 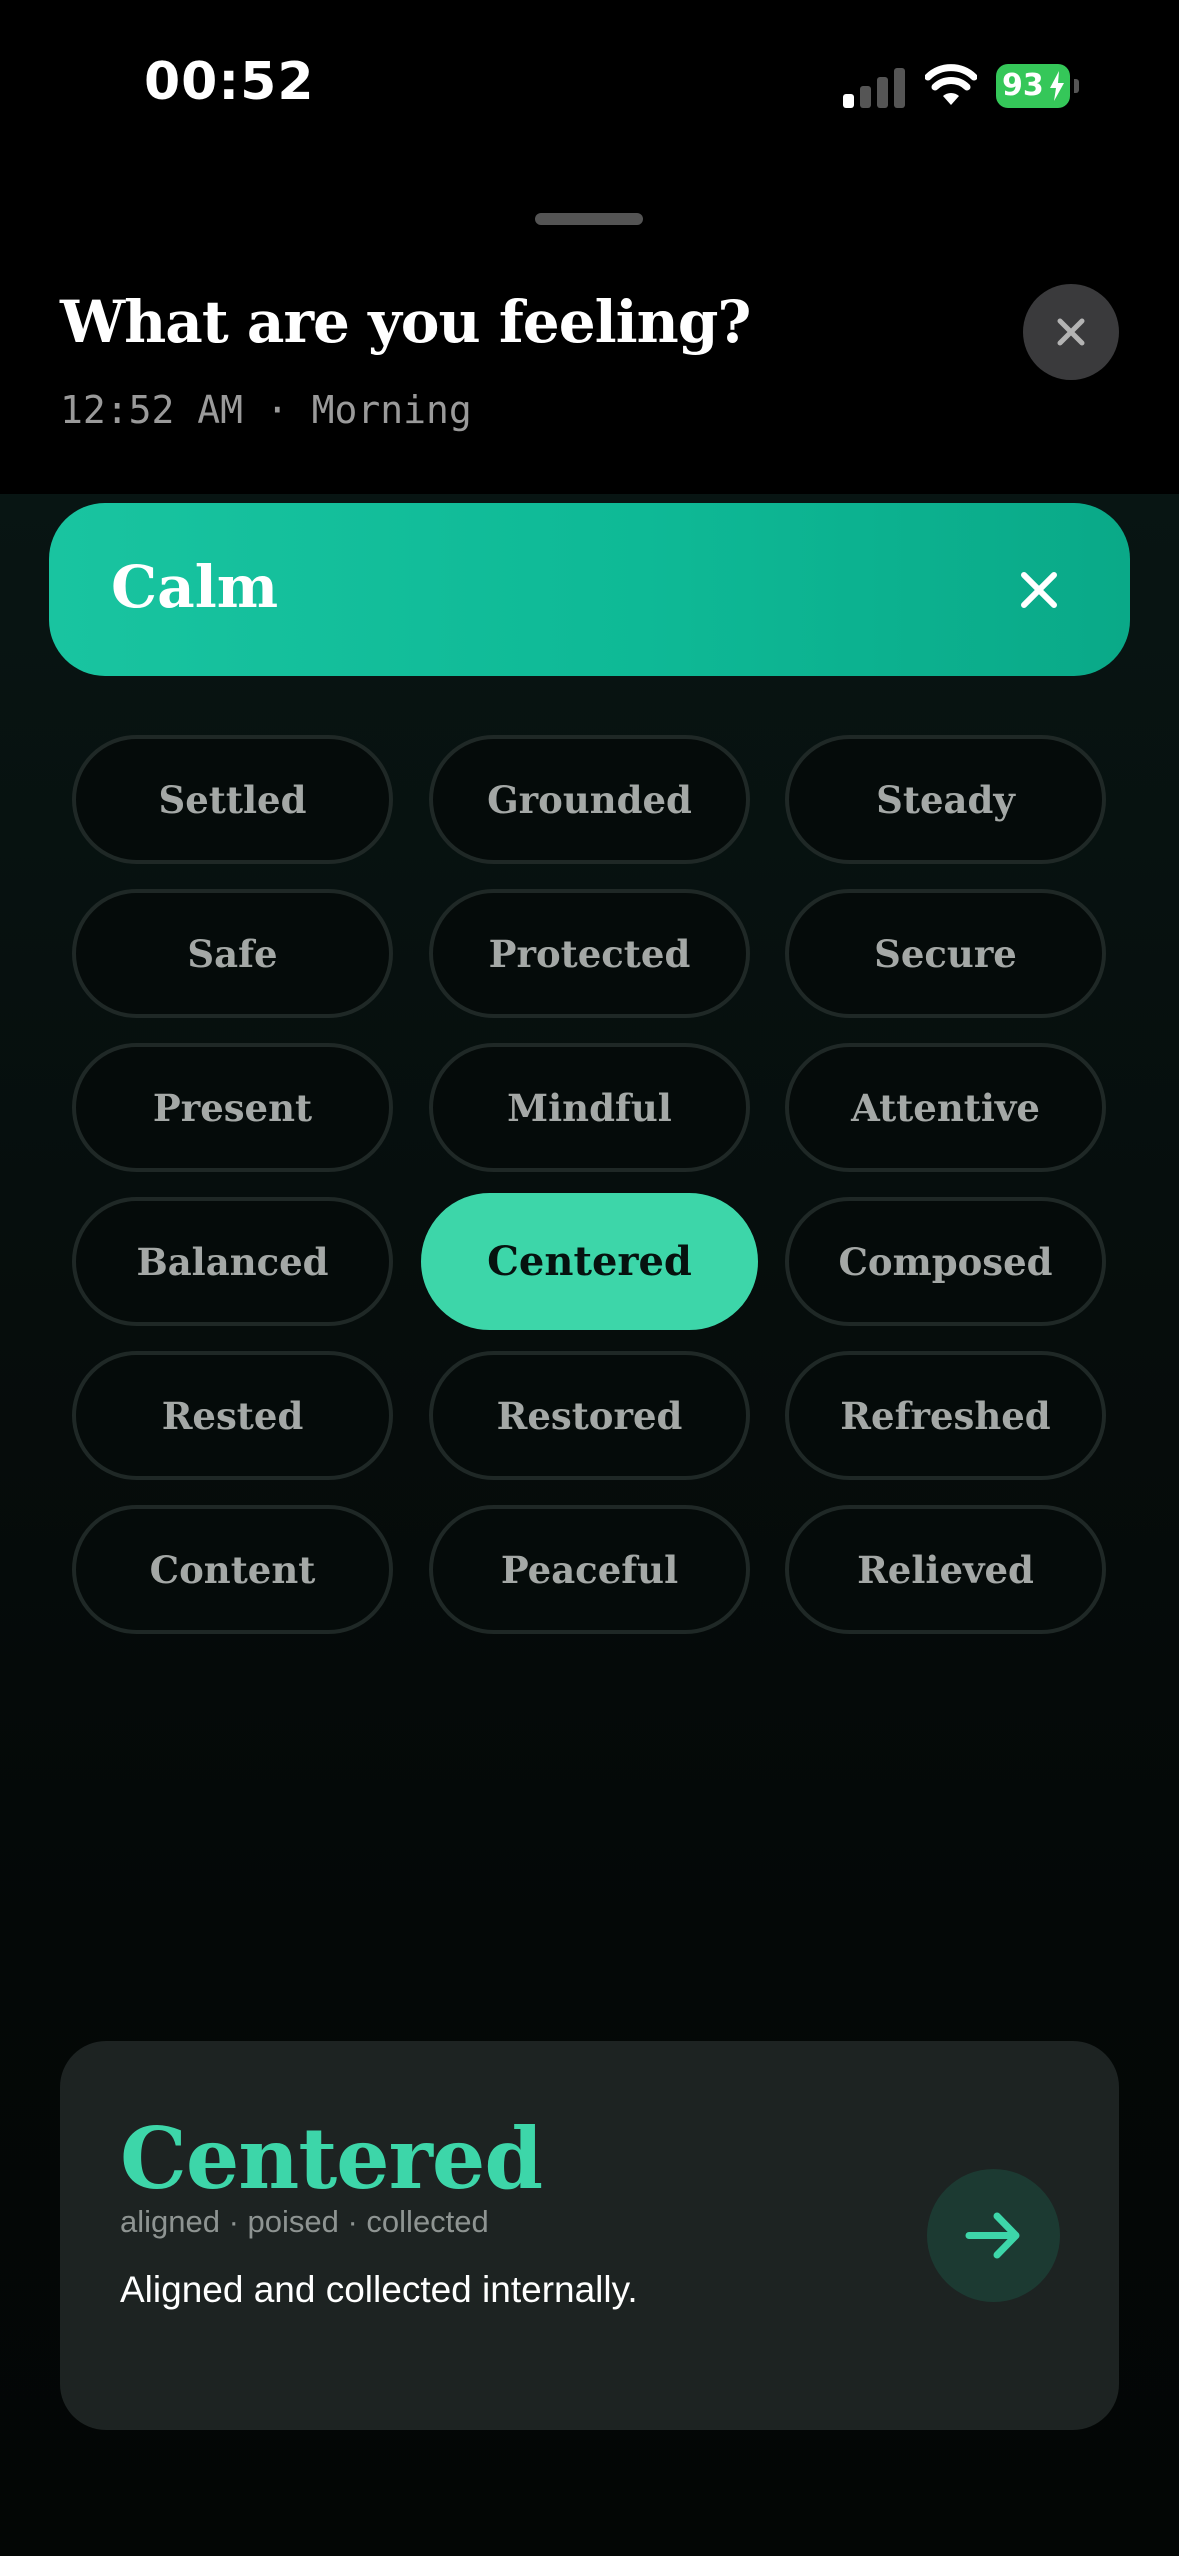 What do you see at coordinates (945, 1569) in the screenshot?
I see `feeling-chip-relieved: Relieved` at bounding box center [945, 1569].